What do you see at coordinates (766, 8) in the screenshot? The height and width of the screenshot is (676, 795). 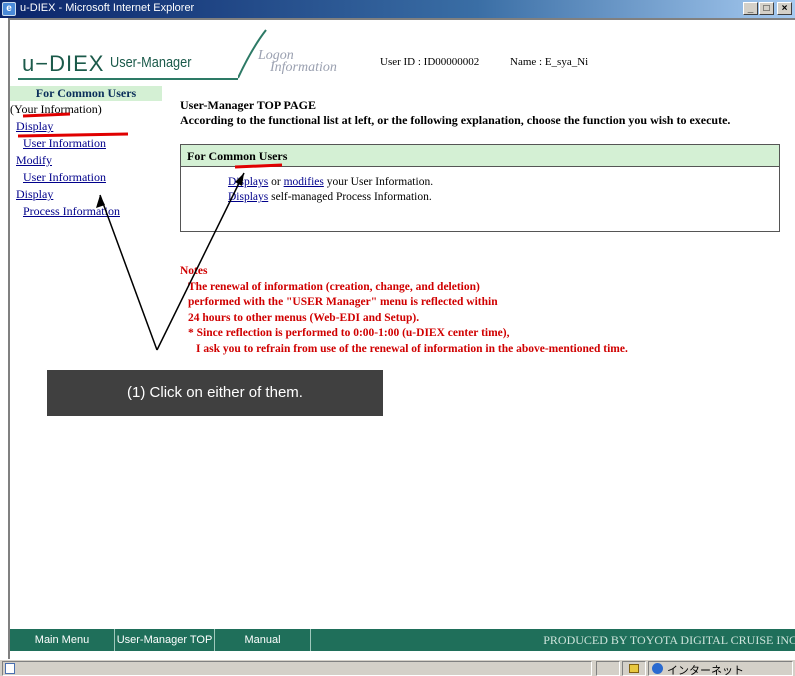 I see `maximize-button: □` at bounding box center [766, 8].